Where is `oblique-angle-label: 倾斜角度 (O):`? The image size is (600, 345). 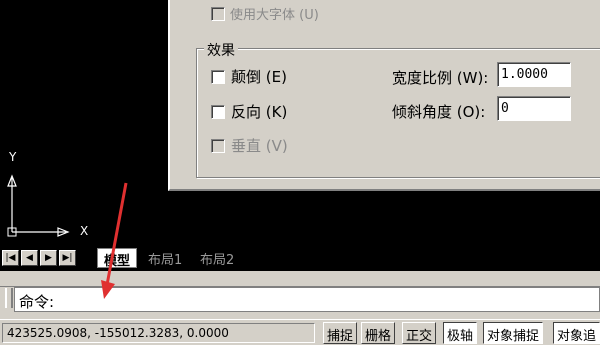 oblique-angle-label: 倾斜角度 (O): is located at coordinates (439, 112).